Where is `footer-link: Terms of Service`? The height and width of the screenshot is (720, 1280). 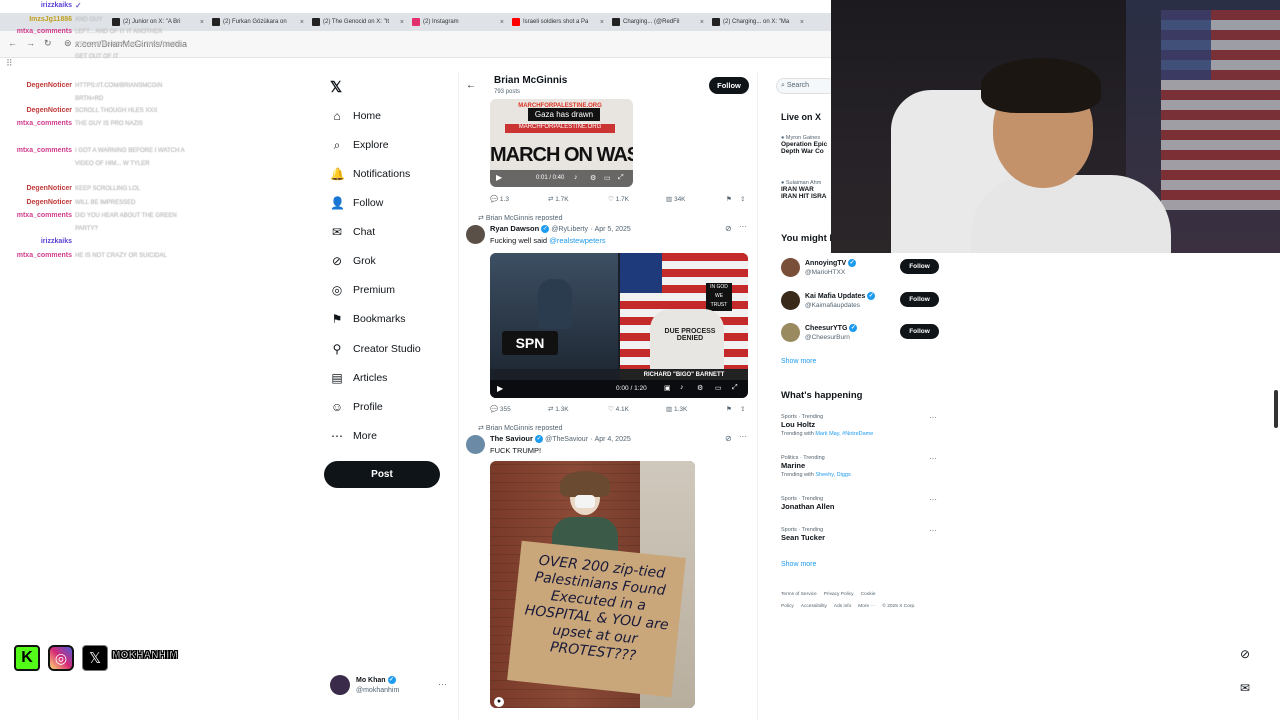
footer-link: Terms of Service is located at coordinates (799, 594).